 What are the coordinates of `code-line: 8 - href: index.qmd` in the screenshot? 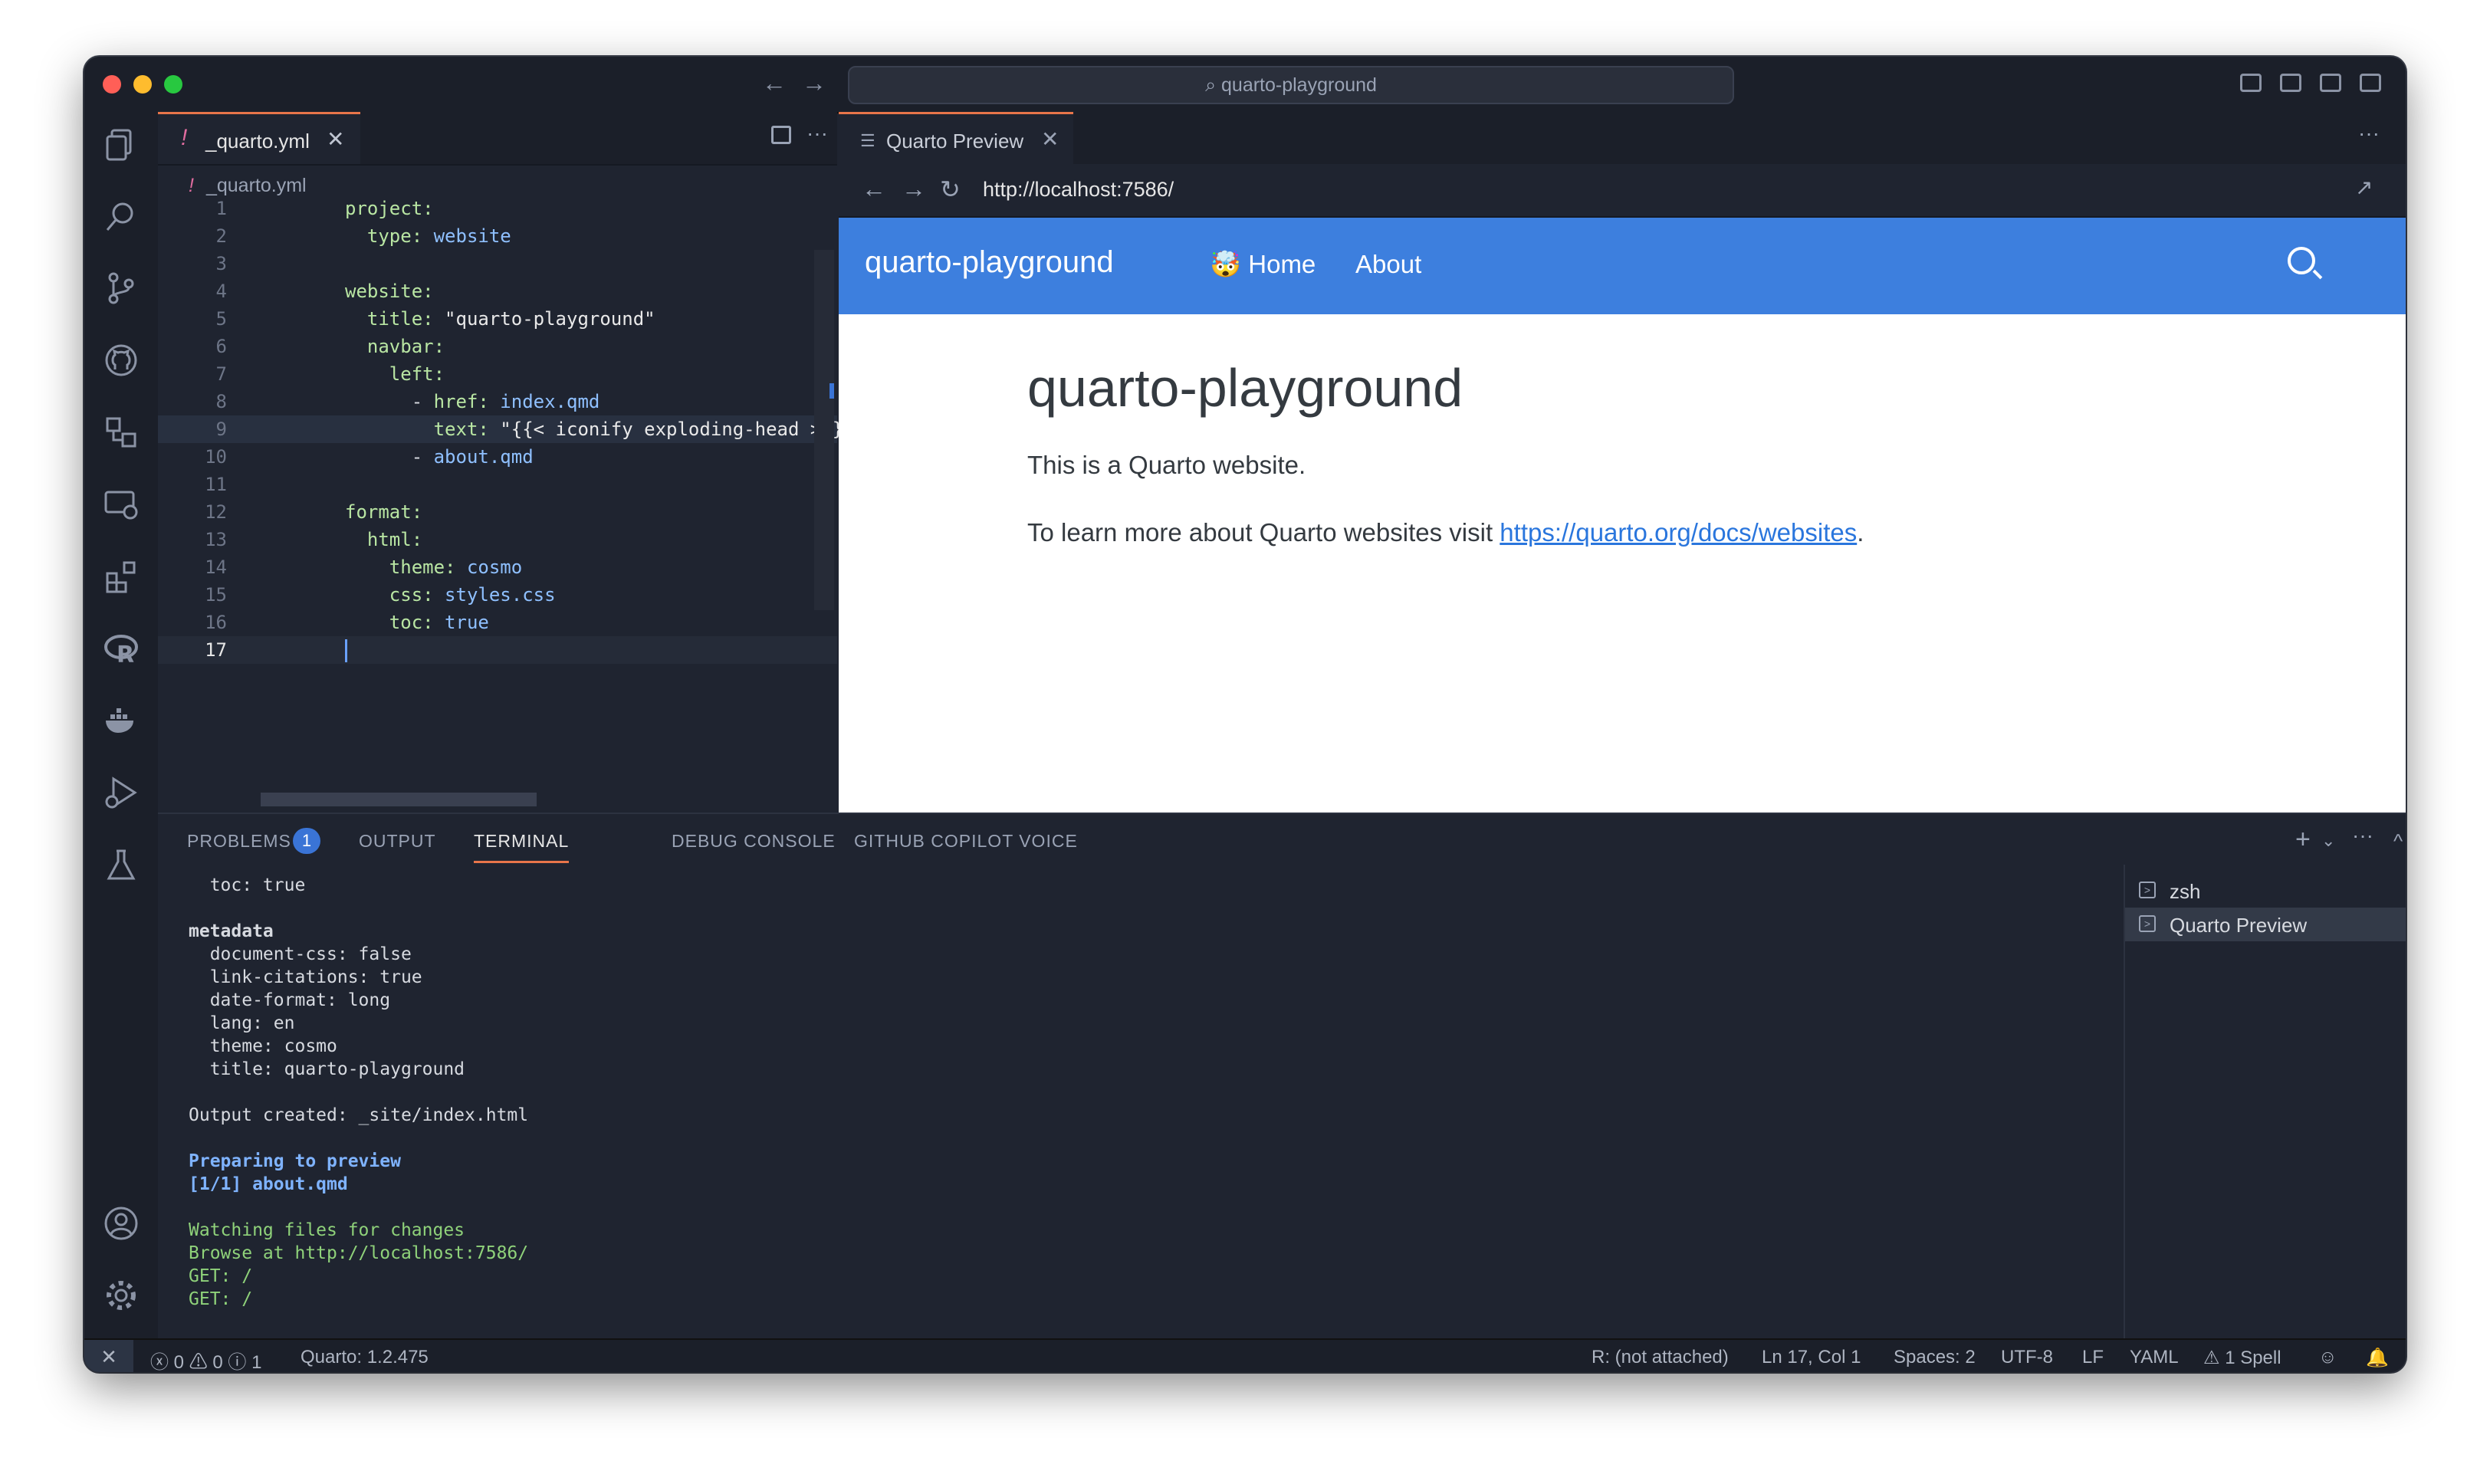 It's located at (497, 402).